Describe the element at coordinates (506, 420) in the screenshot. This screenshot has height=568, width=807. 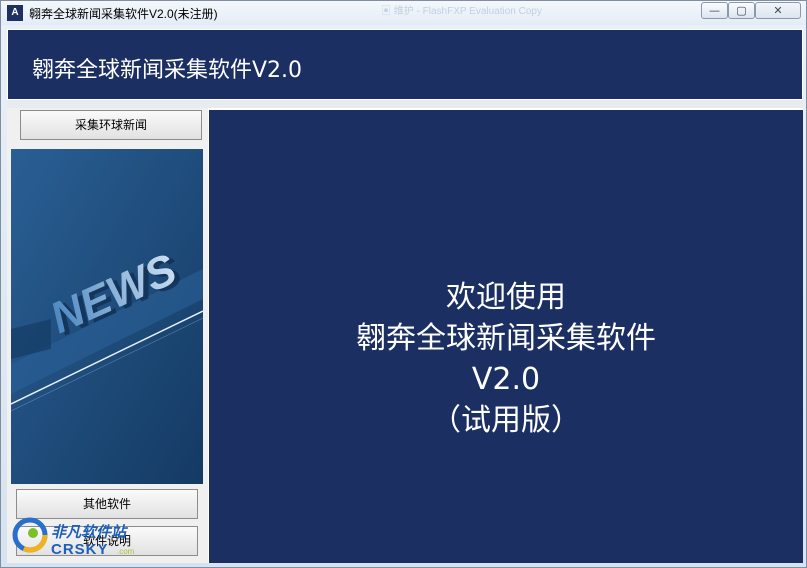
I see `welcome-line-4: （试用版）` at that location.